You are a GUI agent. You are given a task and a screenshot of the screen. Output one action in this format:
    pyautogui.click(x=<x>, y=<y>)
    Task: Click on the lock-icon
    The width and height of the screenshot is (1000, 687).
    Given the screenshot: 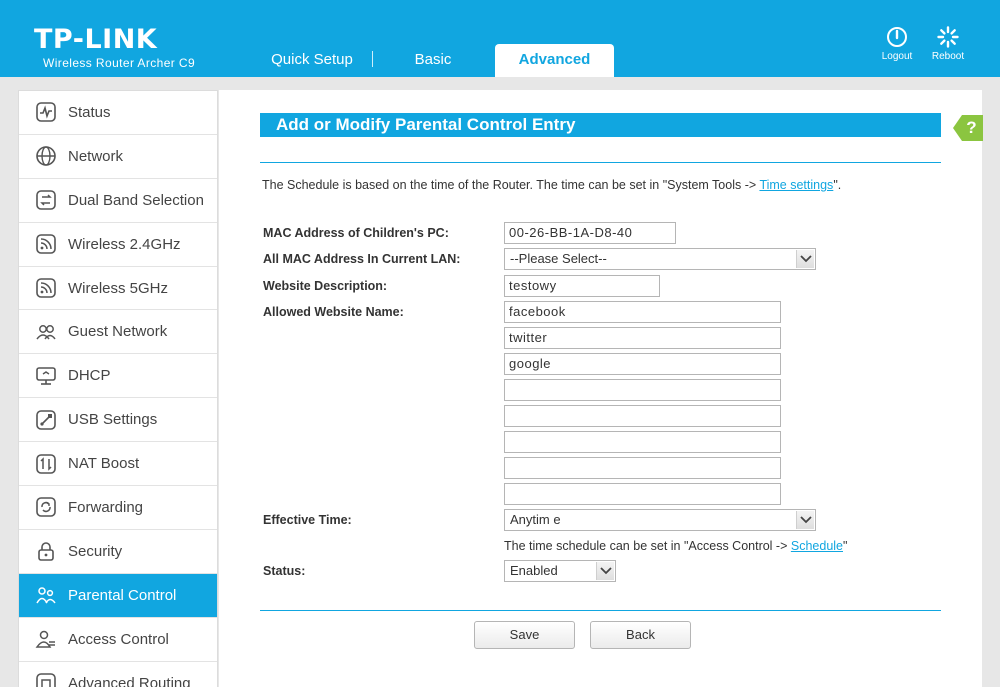 What is the action you would take?
    pyautogui.click(x=46, y=551)
    